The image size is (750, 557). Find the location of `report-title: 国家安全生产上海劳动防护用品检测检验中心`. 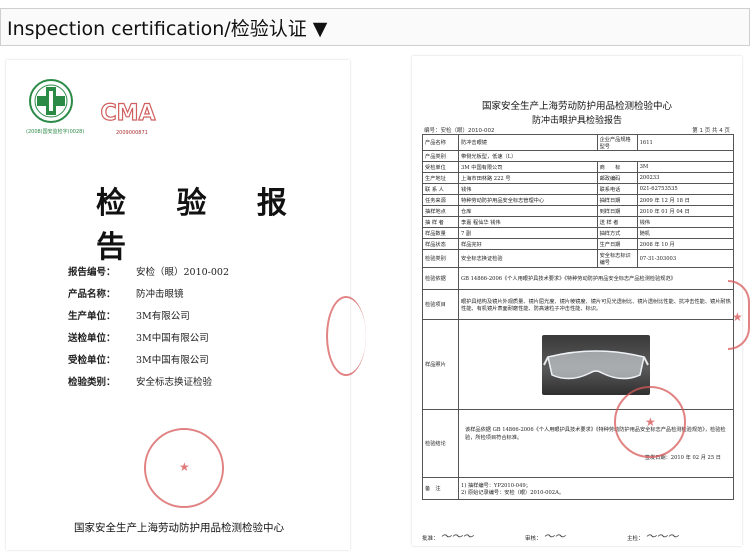

report-title: 国家安全生产上海劳动防护用品检测检验中心 is located at coordinates (576, 106).